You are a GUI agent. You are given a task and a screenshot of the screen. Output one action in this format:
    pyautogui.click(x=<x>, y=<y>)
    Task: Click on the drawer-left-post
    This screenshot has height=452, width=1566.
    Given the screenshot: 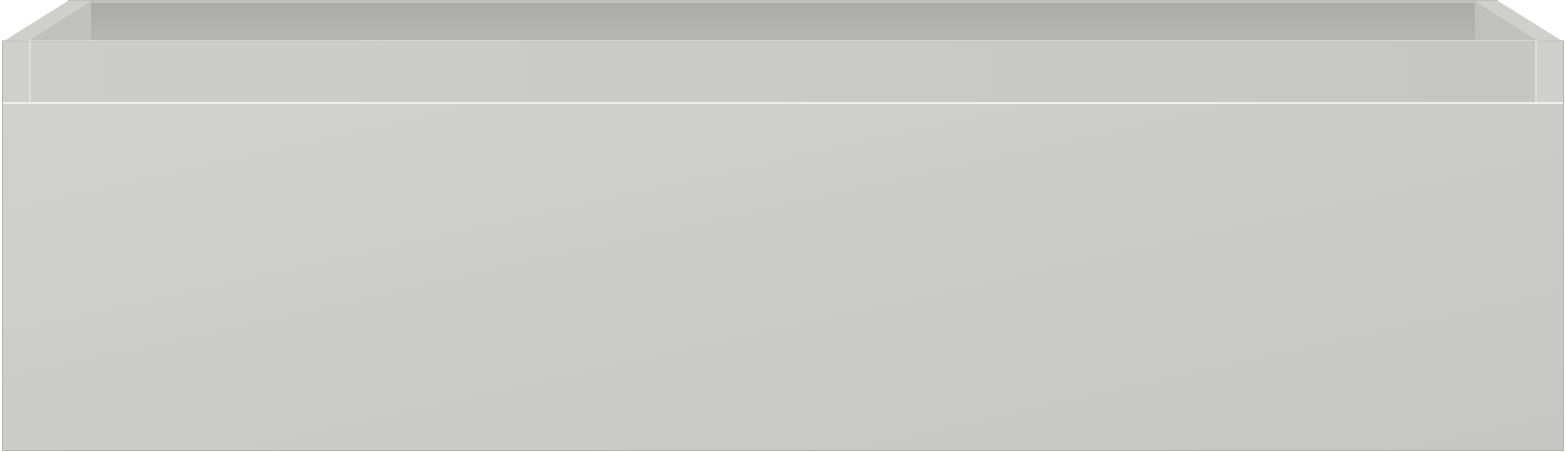 What is the action you would take?
    pyautogui.click(x=16, y=72)
    